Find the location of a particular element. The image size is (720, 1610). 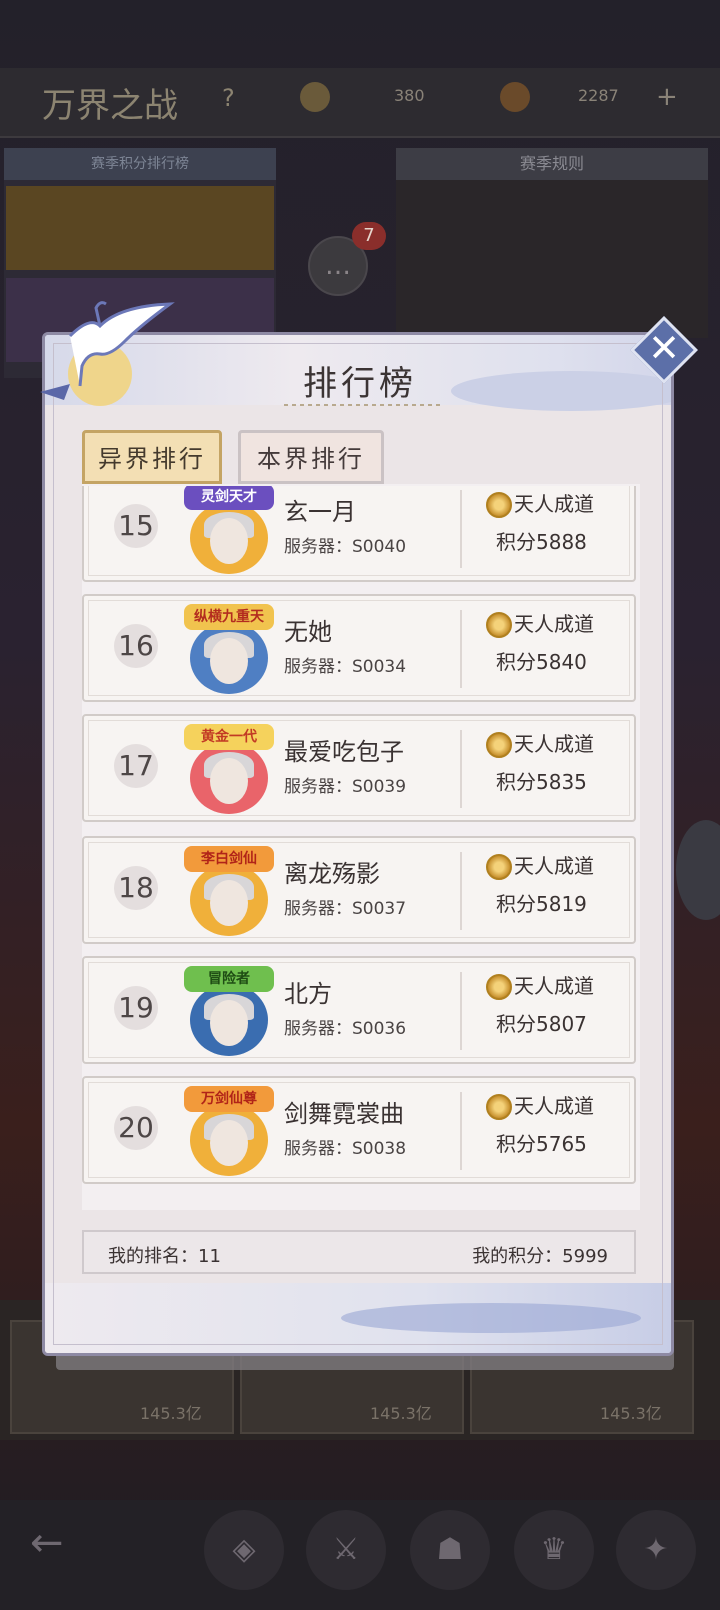

title-badge: 万剑仙尊 is located at coordinates (229, 1099).